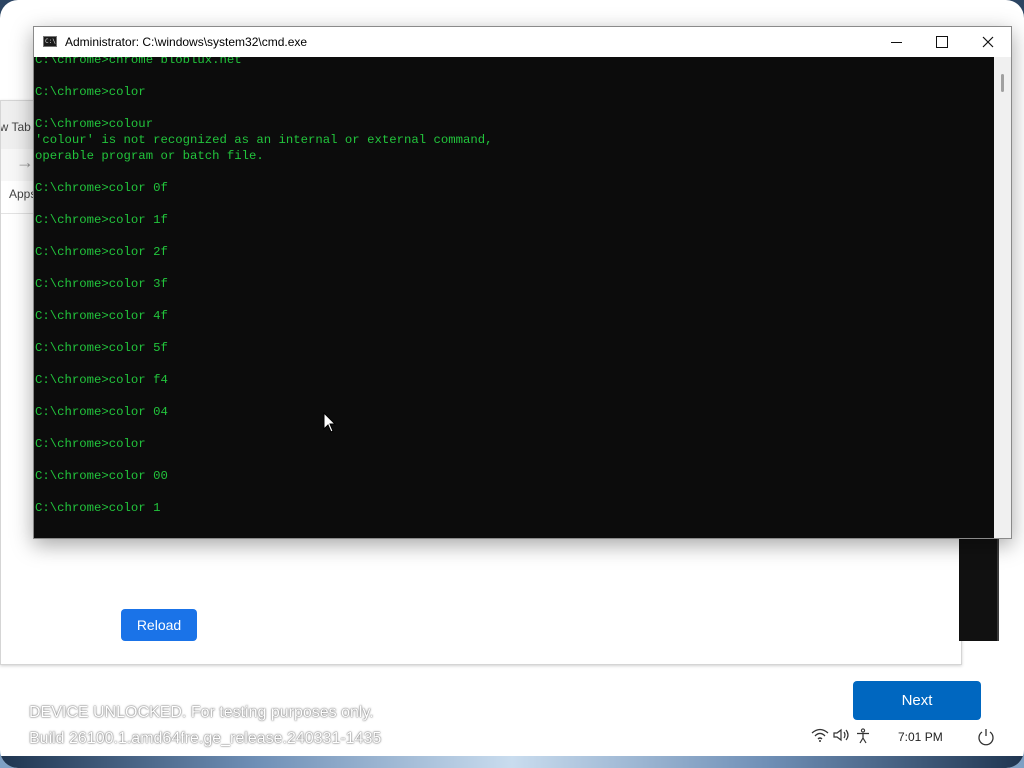 This screenshot has height=768, width=1024. Describe the element at coordinates (101, 476) in the screenshot. I see `console-line: C:\chrome>color 00` at that location.